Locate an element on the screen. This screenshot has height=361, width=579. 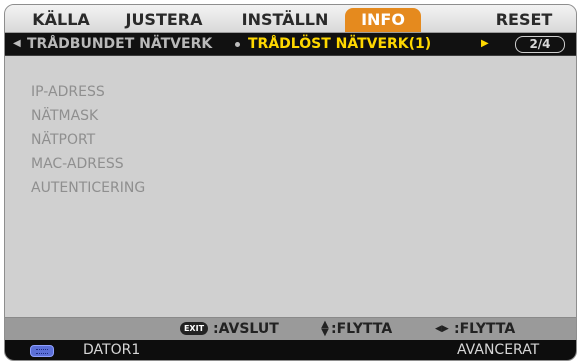
tab-info: INFO is located at coordinates (383, 20).